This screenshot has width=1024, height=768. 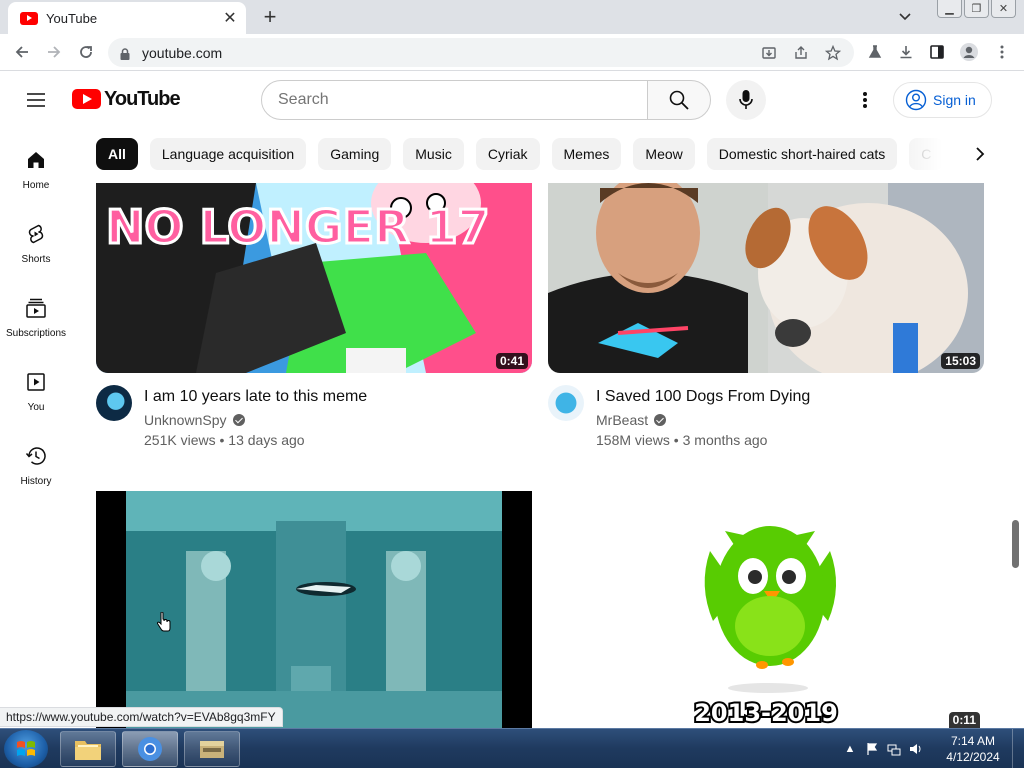 I want to click on guide-item-subscriptions: Subscriptions, so click(x=36, y=321).